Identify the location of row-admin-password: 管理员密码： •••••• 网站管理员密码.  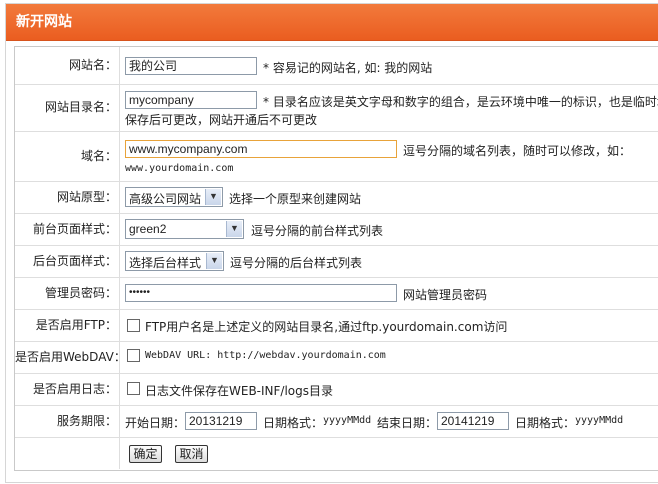
(336, 293).